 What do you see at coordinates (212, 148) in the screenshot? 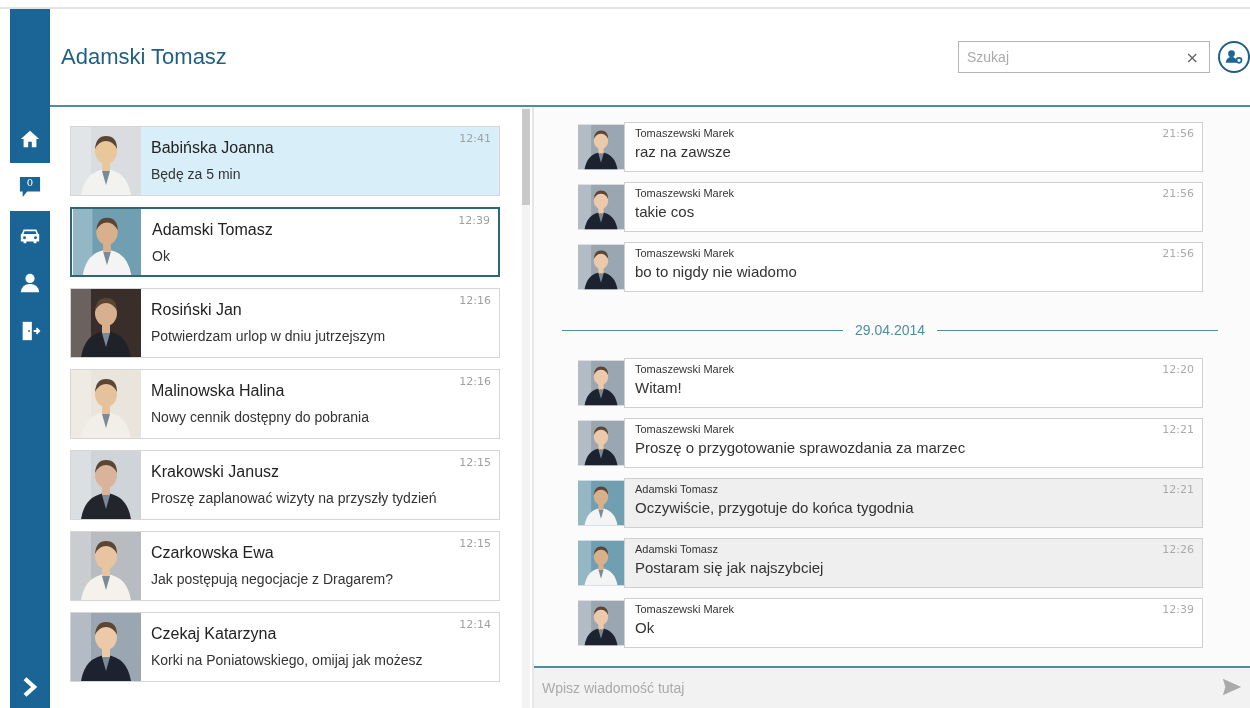
I see `contact-name: Babińska Joanna` at bounding box center [212, 148].